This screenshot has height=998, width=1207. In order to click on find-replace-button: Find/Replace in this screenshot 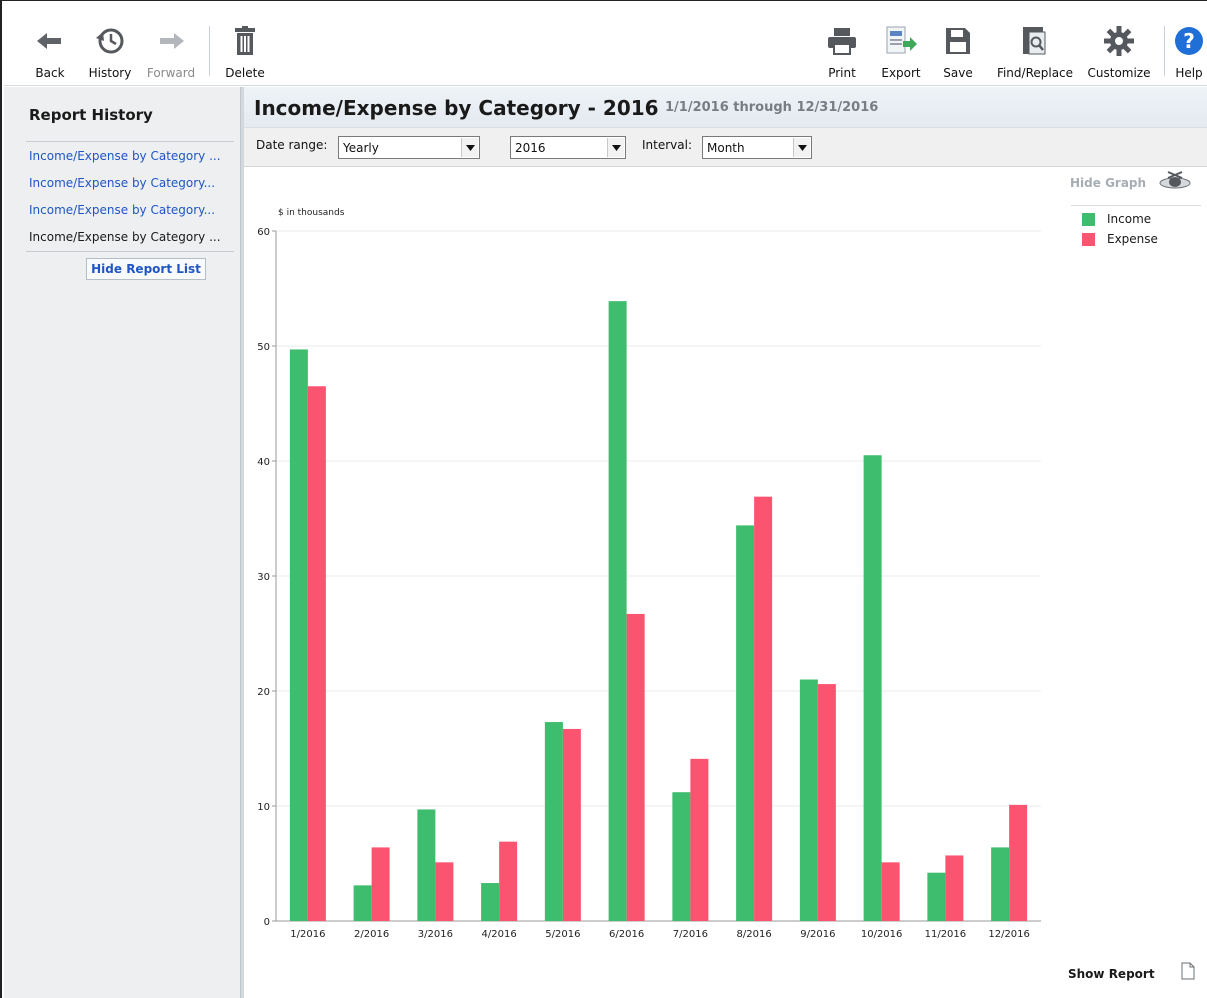, I will do `click(1035, 44)`.